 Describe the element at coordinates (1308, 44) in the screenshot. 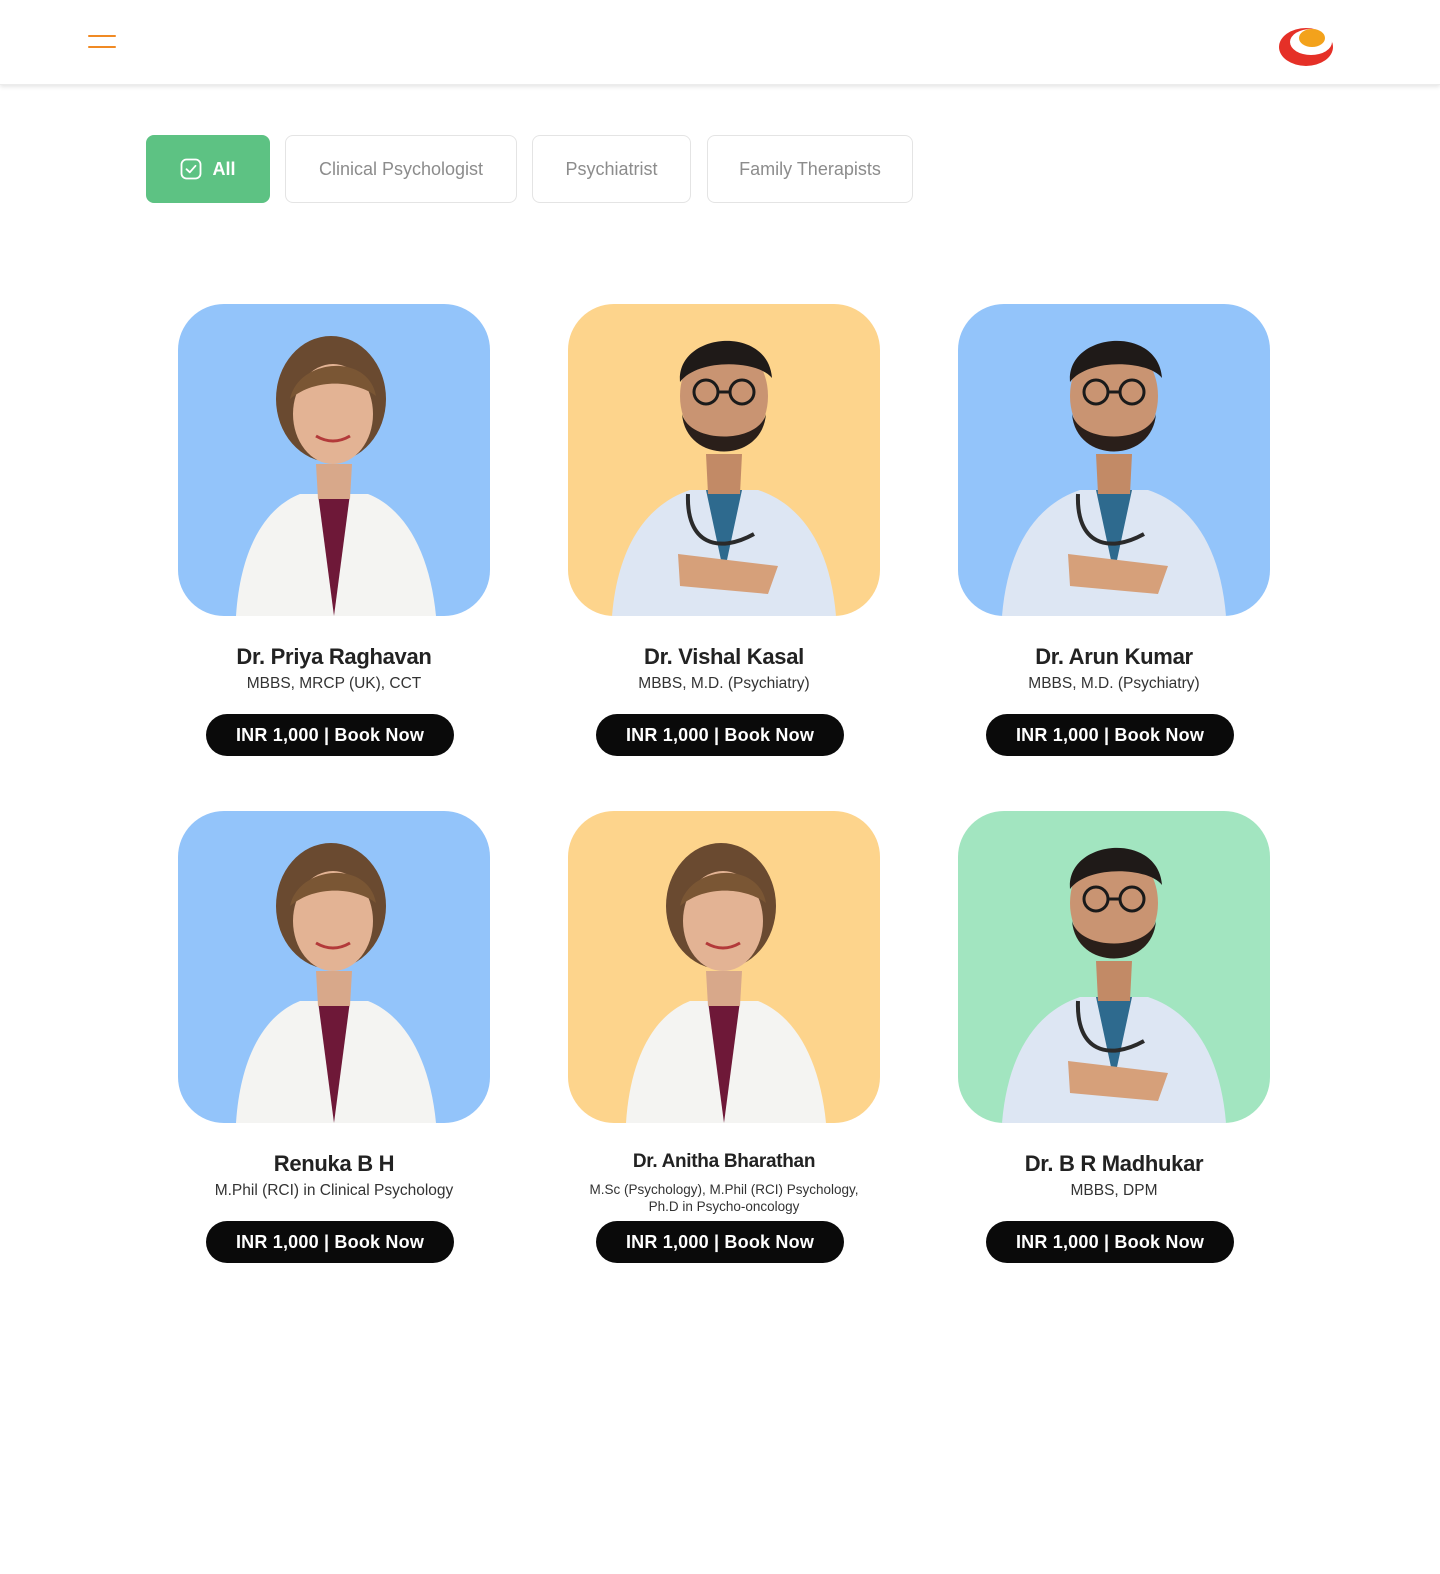

I see `brand-logo-icon` at that location.